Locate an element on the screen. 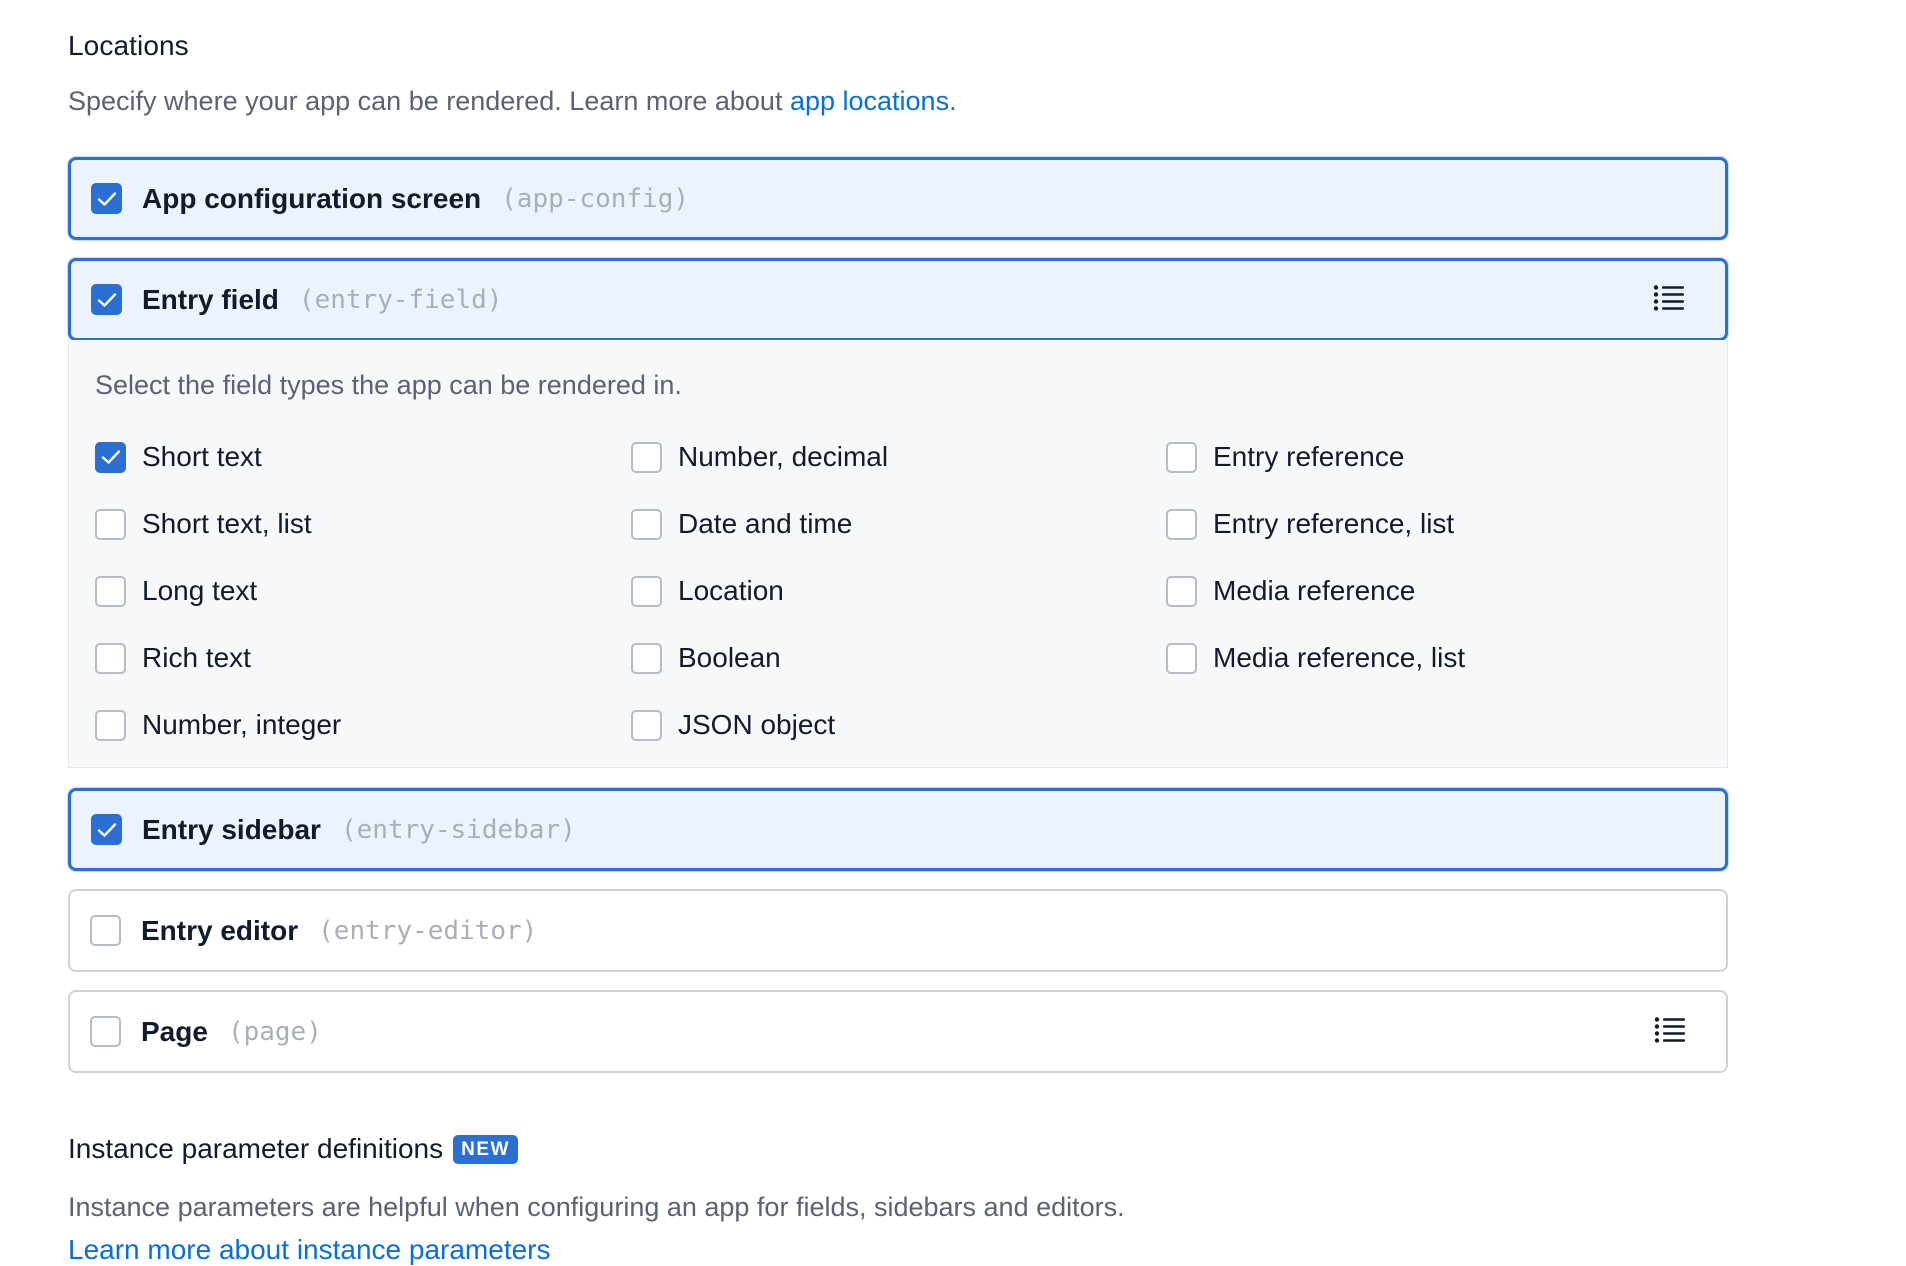  field-type-number-decimal: Number, decimal is located at coordinates (759, 457).